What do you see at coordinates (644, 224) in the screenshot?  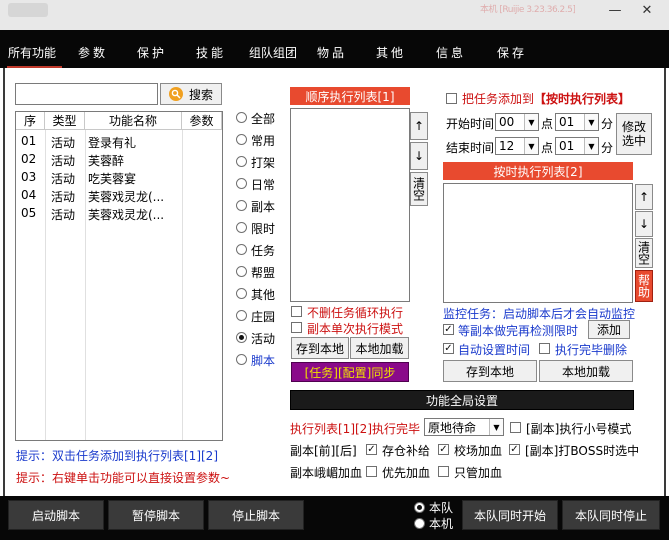 I see `timed-down-button: ↓` at bounding box center [644, 224].